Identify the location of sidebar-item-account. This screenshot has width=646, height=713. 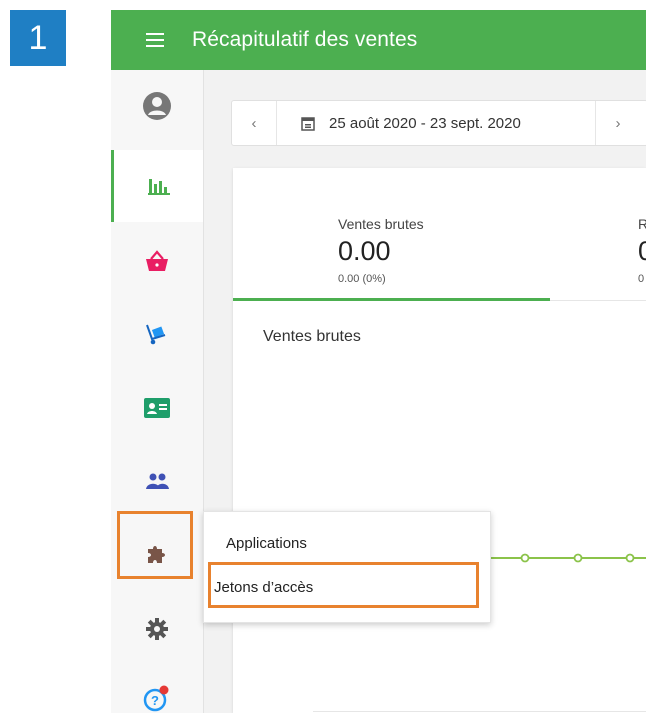
(157, 106).